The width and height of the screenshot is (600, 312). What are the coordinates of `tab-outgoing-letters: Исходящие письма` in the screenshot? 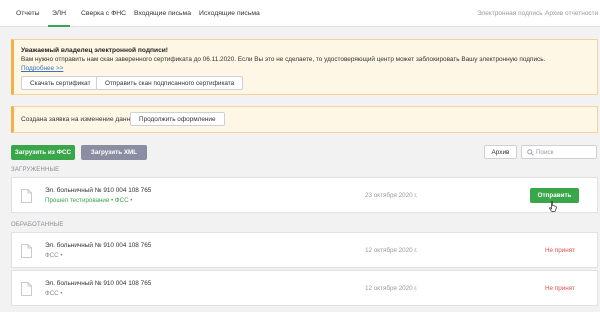 It's located at (229, 13).